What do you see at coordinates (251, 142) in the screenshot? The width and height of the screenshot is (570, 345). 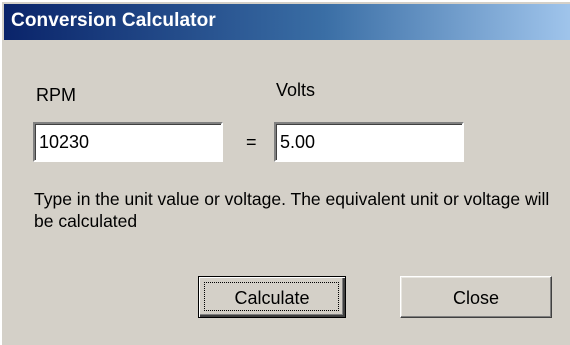 I see `equals-sign: =` at bounding box center [251, 142].